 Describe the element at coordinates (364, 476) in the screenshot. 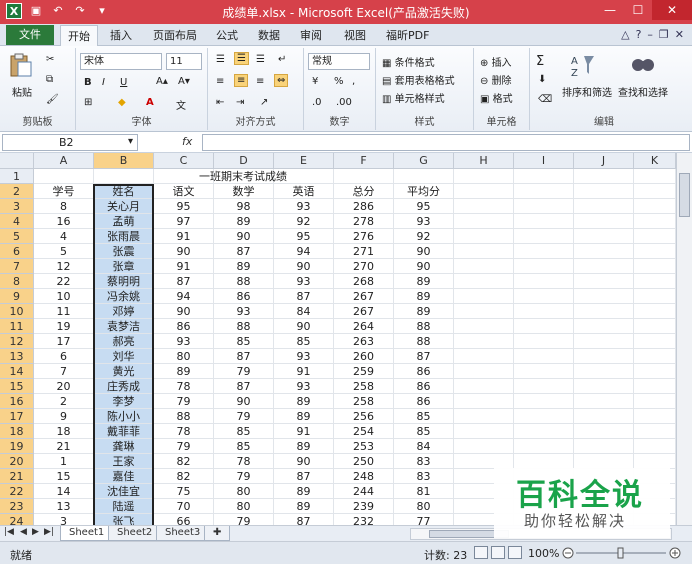

I see `cell: 248` at that location.